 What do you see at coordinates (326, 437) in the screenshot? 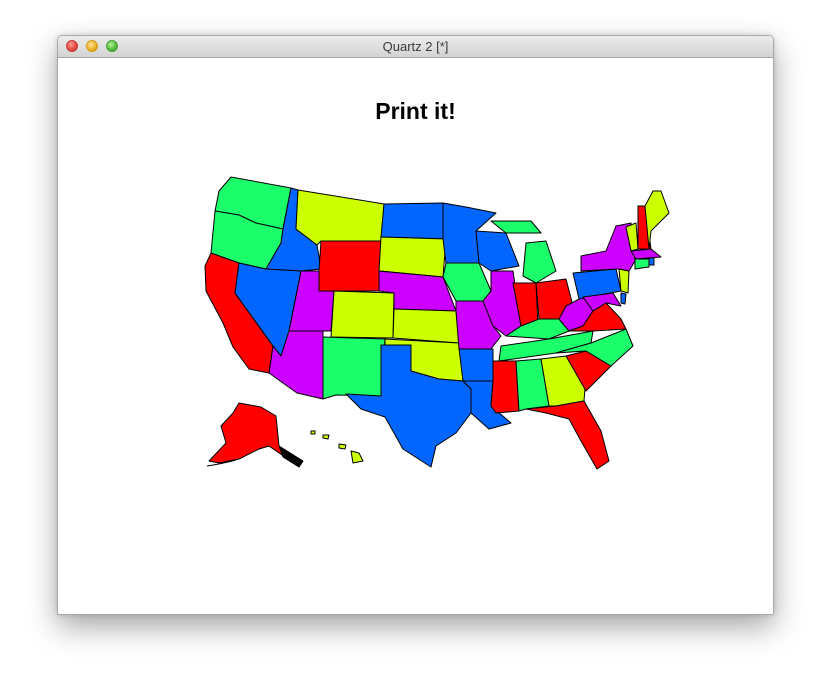
I see `state-hawaii-oahu` at bounding box center [326, 437].